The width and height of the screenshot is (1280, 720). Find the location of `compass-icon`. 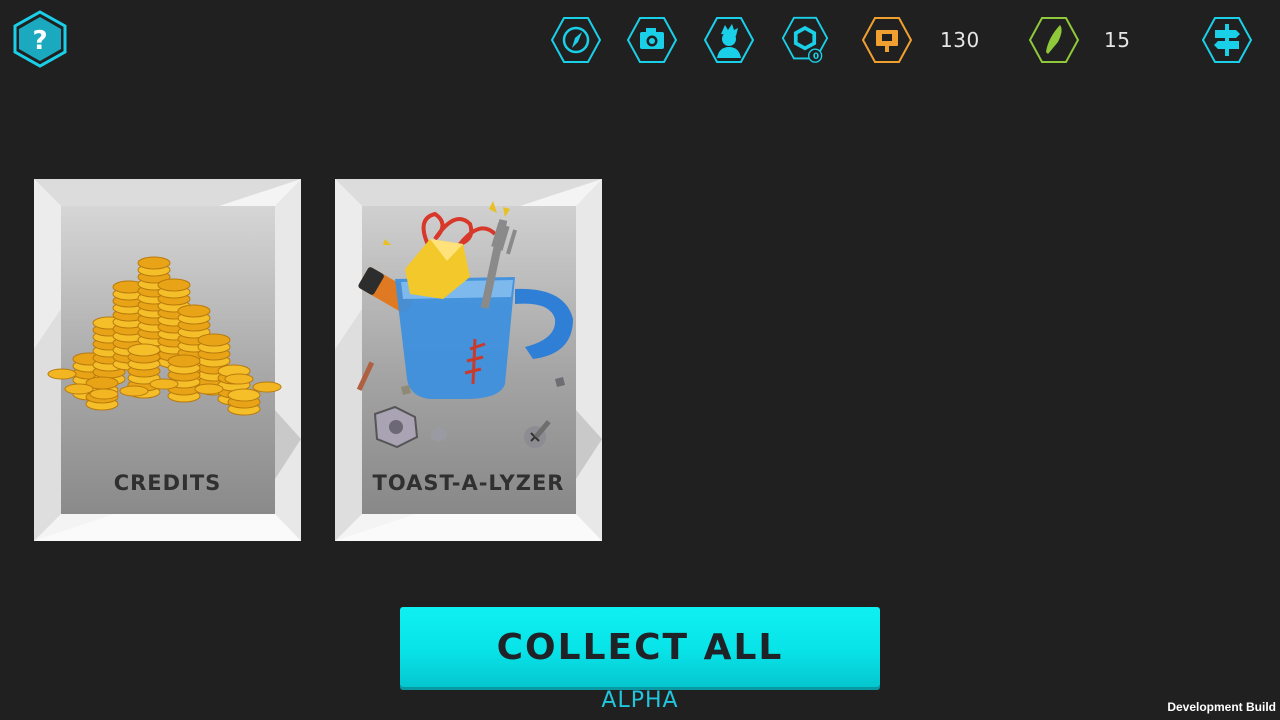

compass-icon is located at coordinates (576, 40).